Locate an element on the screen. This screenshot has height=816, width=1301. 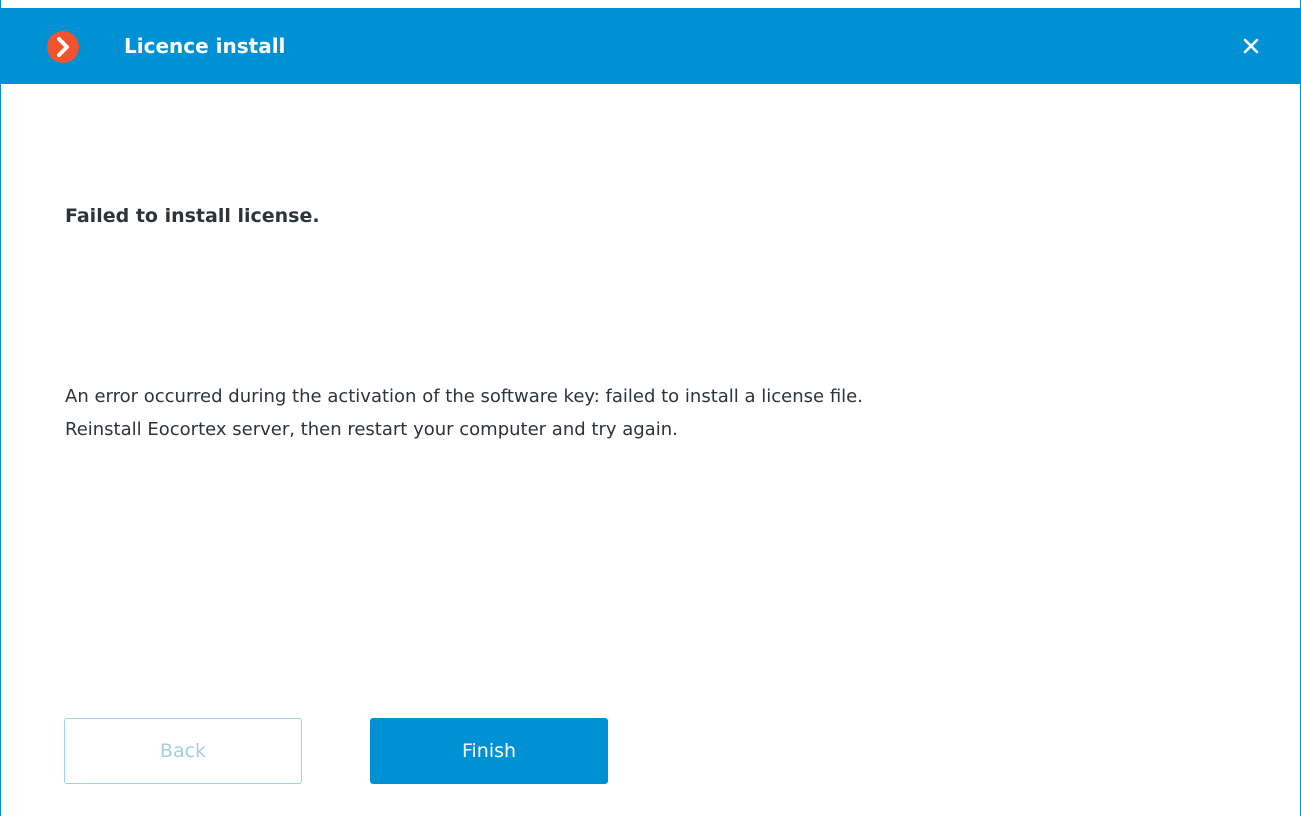
close-button is located at coordinates (1251, 46).